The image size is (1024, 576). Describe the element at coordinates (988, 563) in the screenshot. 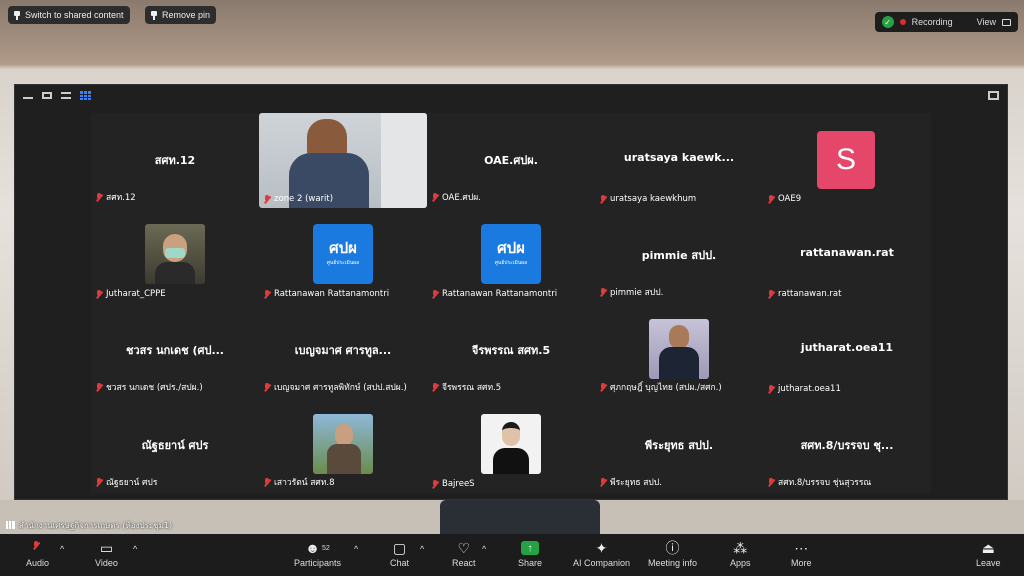

I see `leave-label: Leave` at that location.